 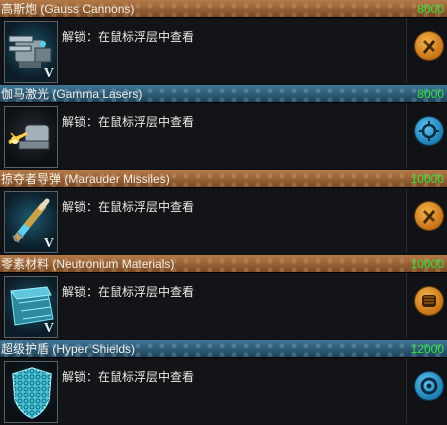 What do you see at coordinates (31, 52) in the screenshot?
I see `gauss-cannon-icon: V` at bounding box center [31, 52].